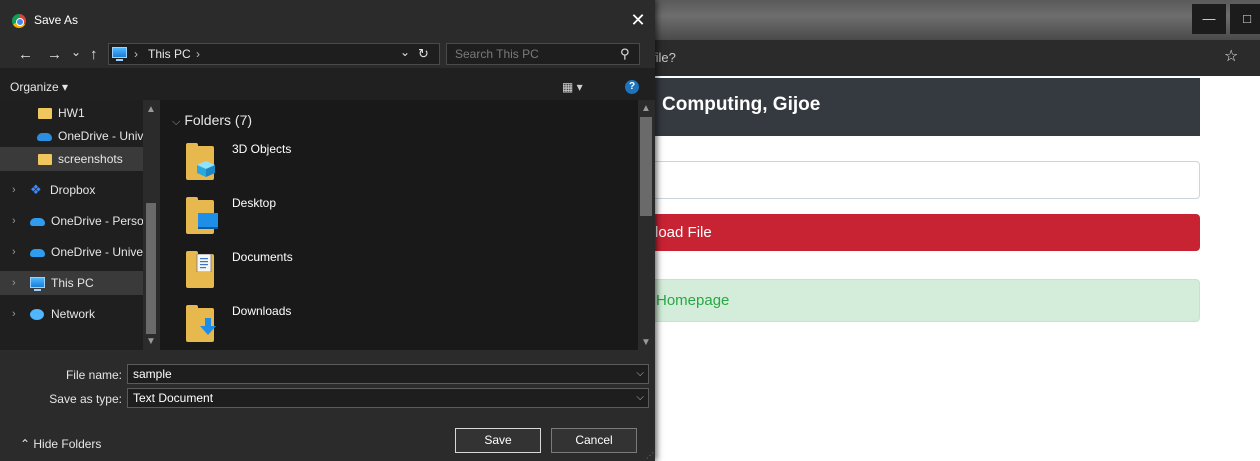 The width and height of the screenshot is (1260, 461). What do you see at coordinates (169, 54) in the screenshot?
I see `path-this-pc: This PC` at bounding box center [169, 54].